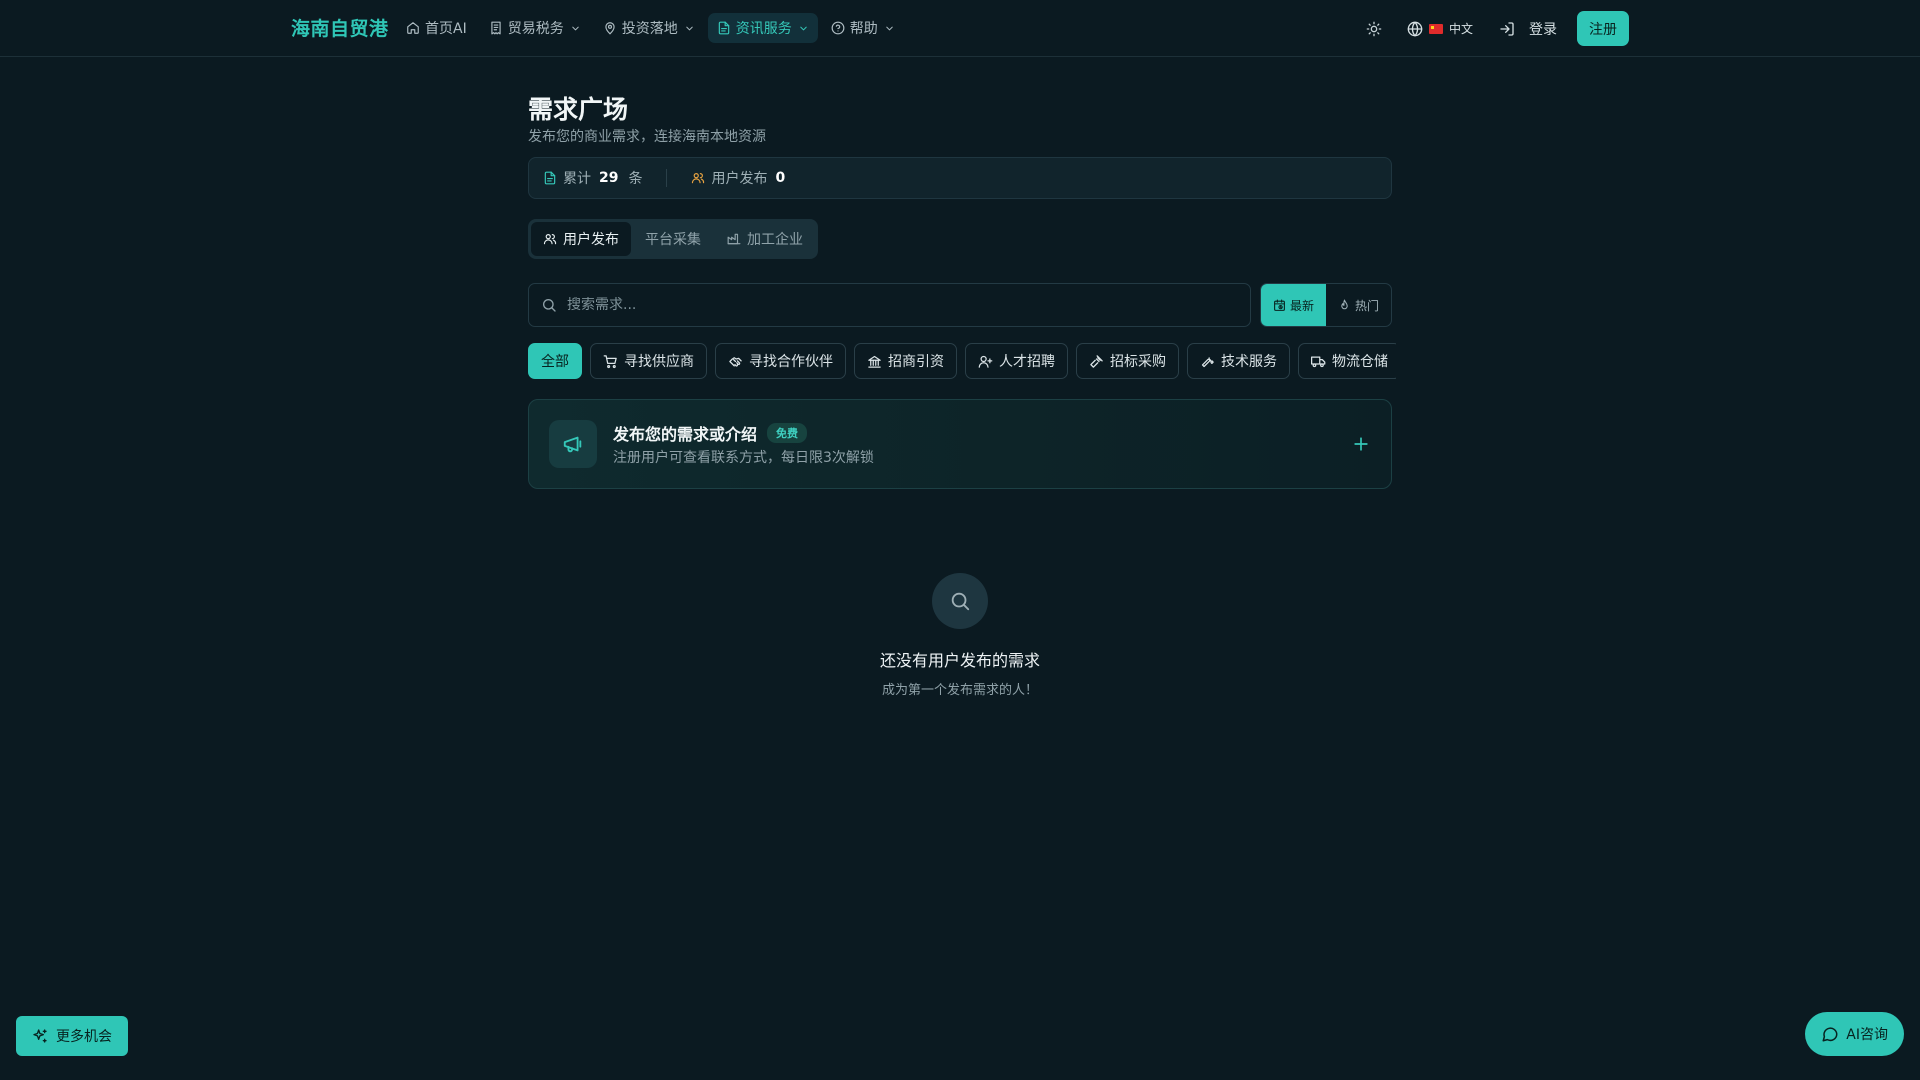  I want to click on sort-latest-button: 最新, so click(1293, 305).